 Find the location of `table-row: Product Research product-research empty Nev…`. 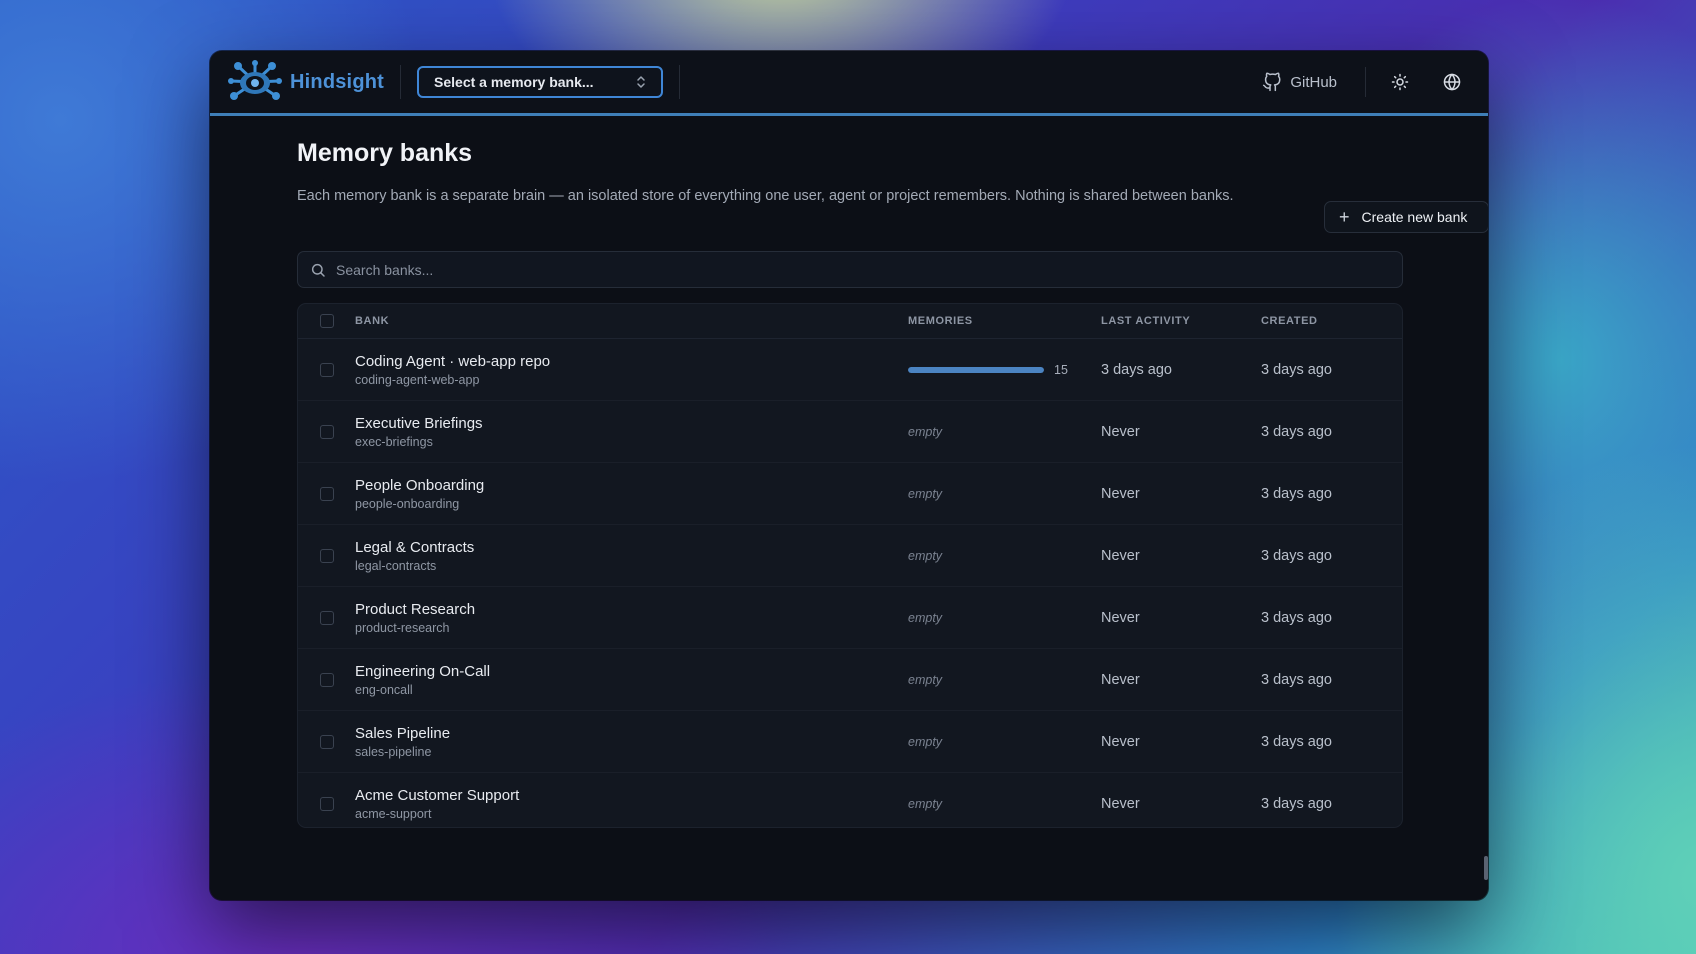

table-row: Product Research product-research empty Nev… is located at coordinates (850, 618).